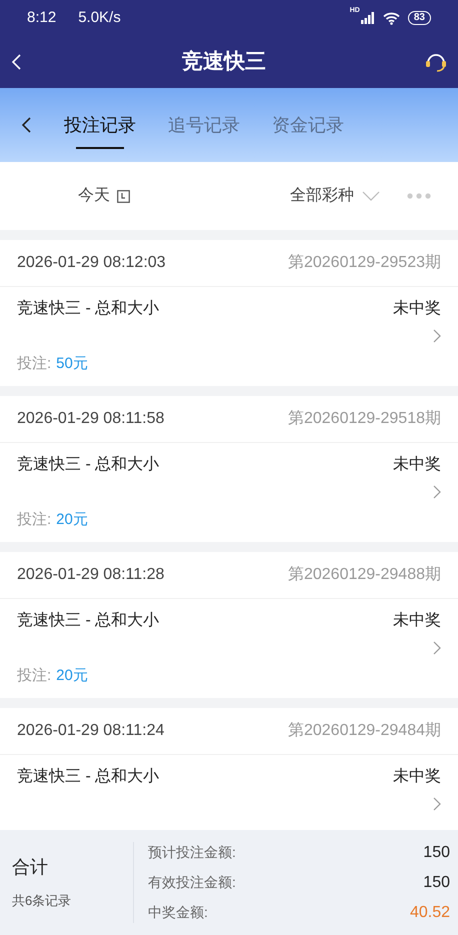  Describe the element at coordinates (104, 196) in the screenshot. I see `date-filter: 今天` at that location.